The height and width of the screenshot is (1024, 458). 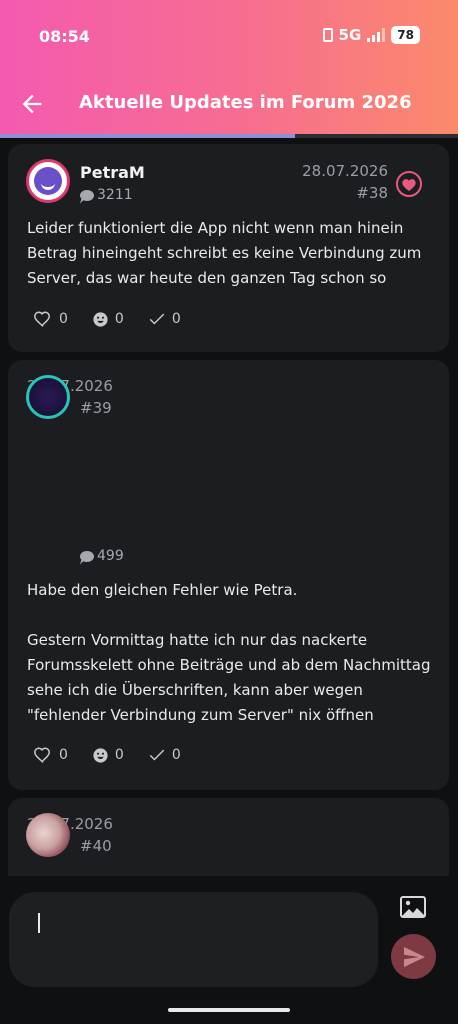 I want to click on page-title: Aktuelle Updates im Forum 2026, so click(x=245, y=102).